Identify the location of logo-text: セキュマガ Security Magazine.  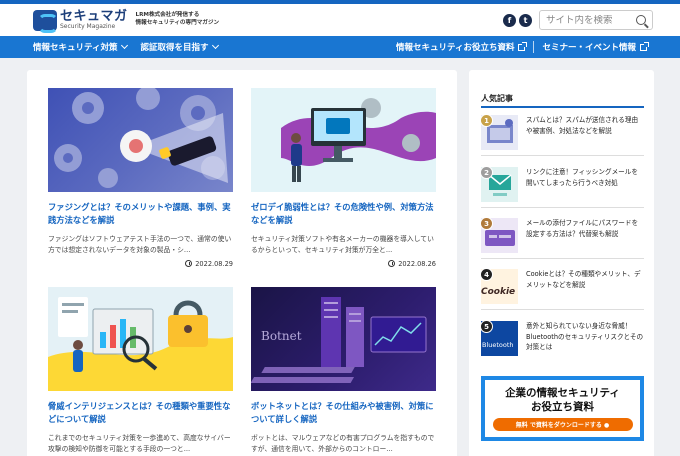
(94, 20).